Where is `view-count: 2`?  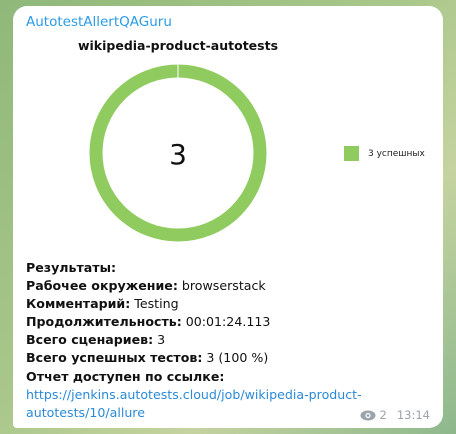
view-count: 2 is located at coordinates (383, 415).